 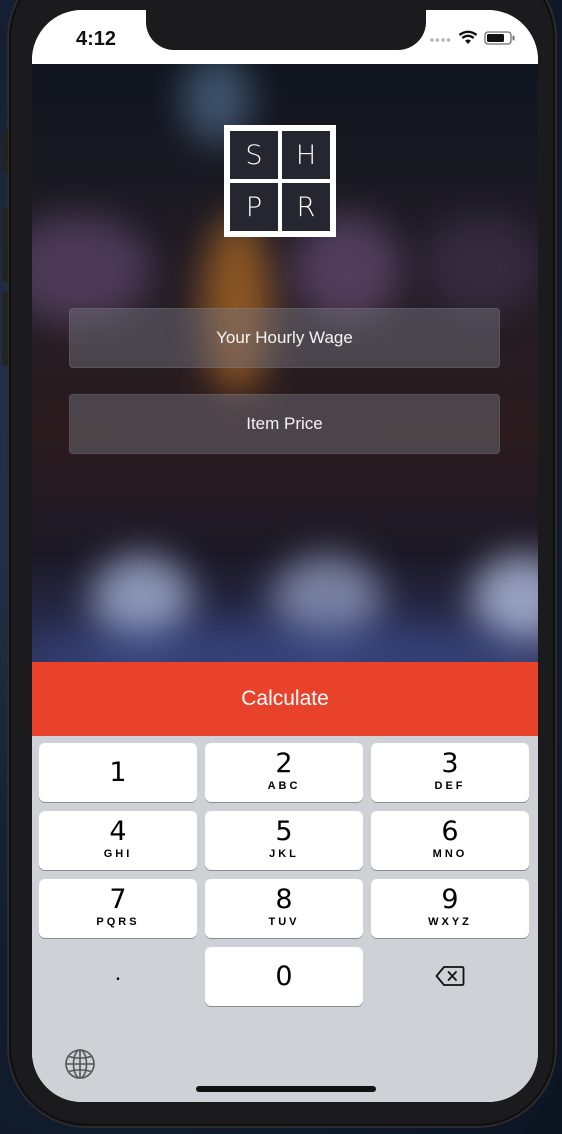 I want to click on key-7: 7 PQRS, so click(x=118, y=908).